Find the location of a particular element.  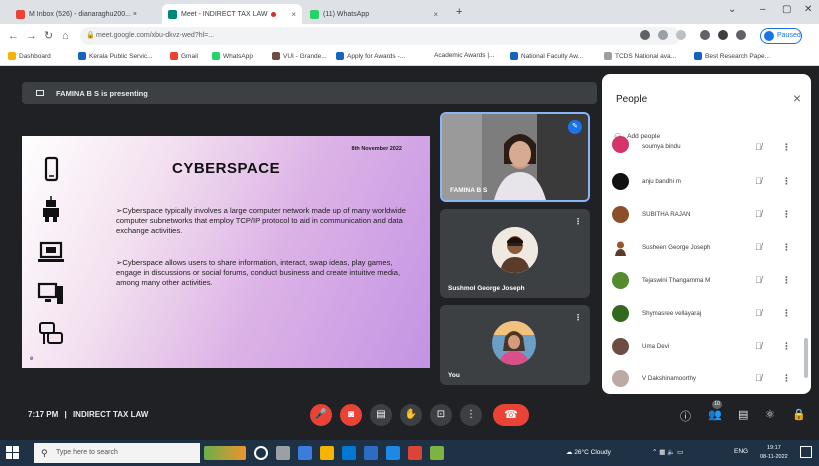

participant-row: Tejaswini Thangamma M 🎙̸ ⋮ is located at coordinates (707, 281).